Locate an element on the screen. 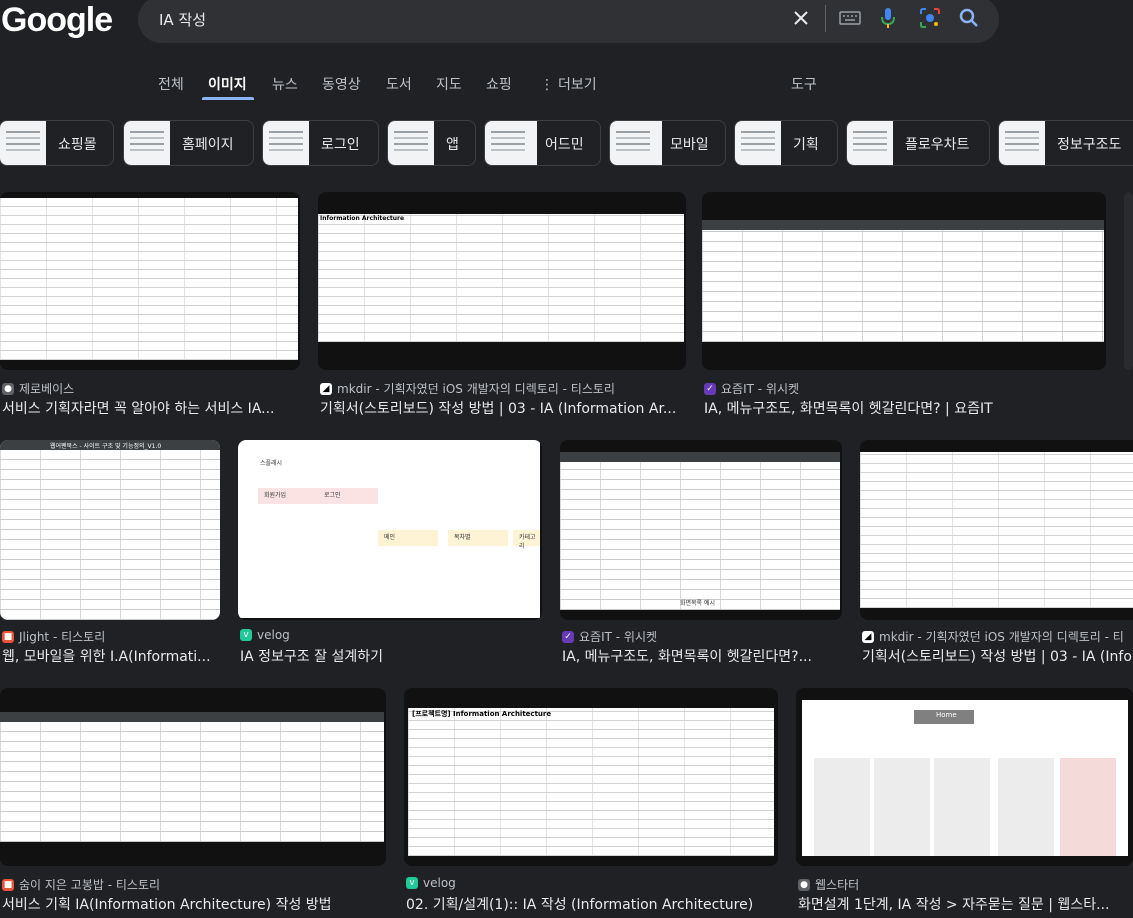 Image resolution: width=1133 pixels, height=918 pixels. source-name: 요즘IT - 위시켓 is located at coordinates (618, 637).